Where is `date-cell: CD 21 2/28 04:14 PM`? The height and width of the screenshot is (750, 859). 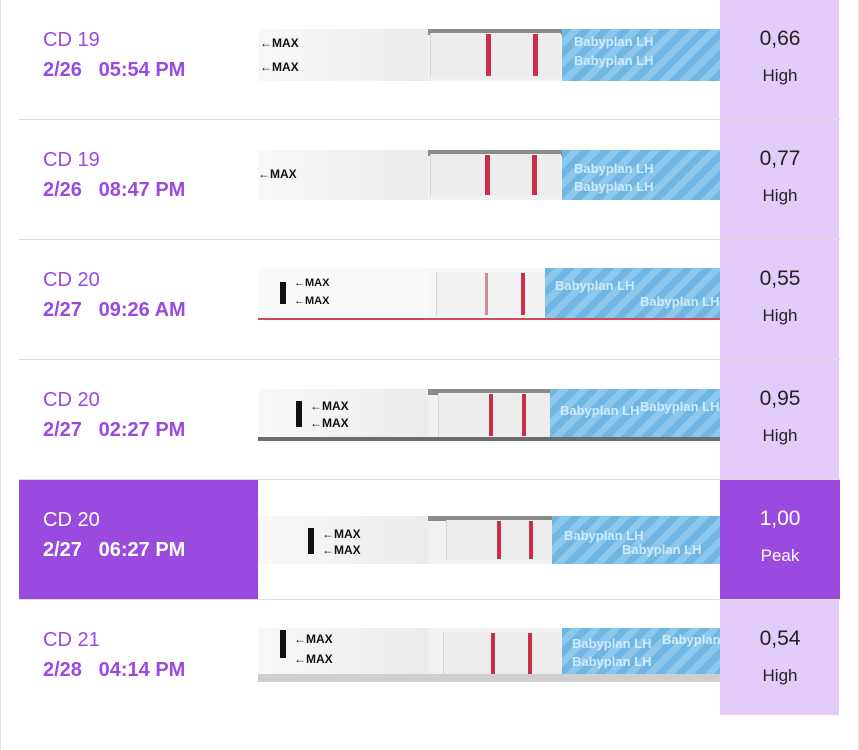 date-cell: CD 21 2/28 04:14 PM is located at coordinates (138, 659).